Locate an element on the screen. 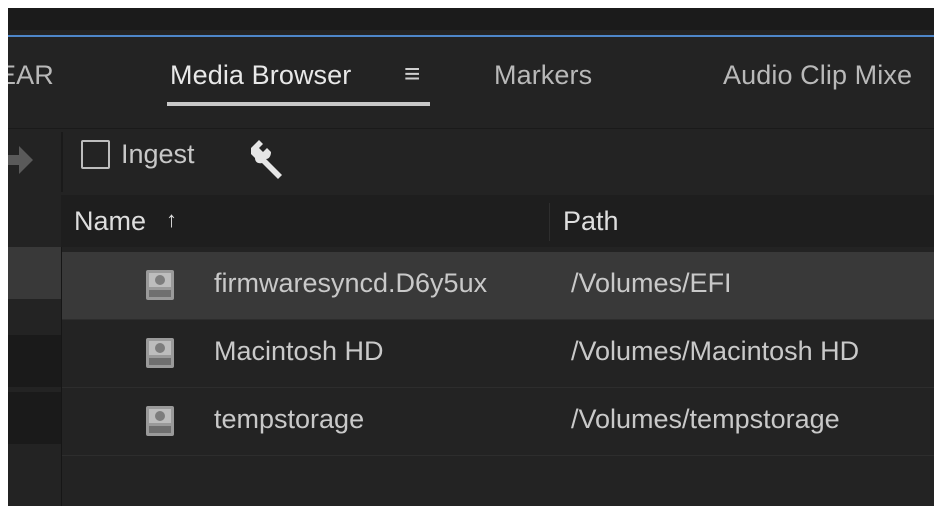 This screenshot has width=949, height=506. column-resize-handle is located at coordinates (549, 222).